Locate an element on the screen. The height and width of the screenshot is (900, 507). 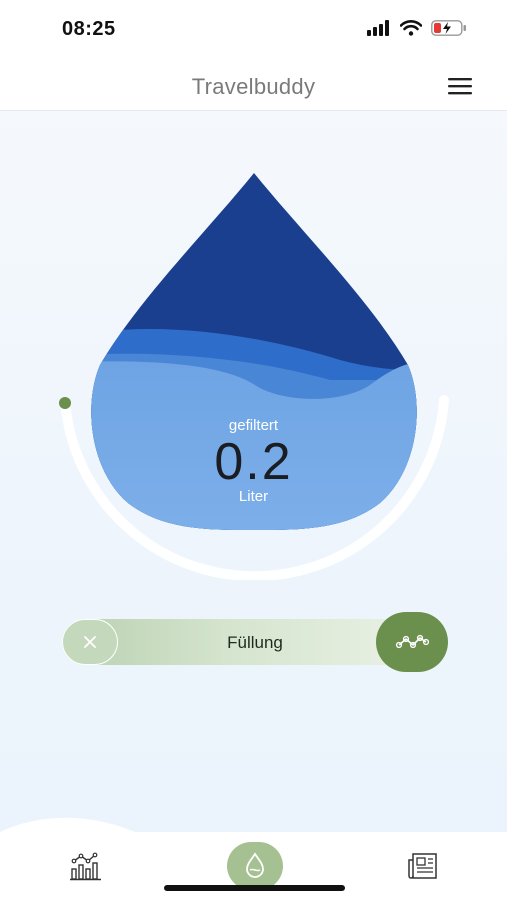
news-icon is located at coordinates (422, 866).